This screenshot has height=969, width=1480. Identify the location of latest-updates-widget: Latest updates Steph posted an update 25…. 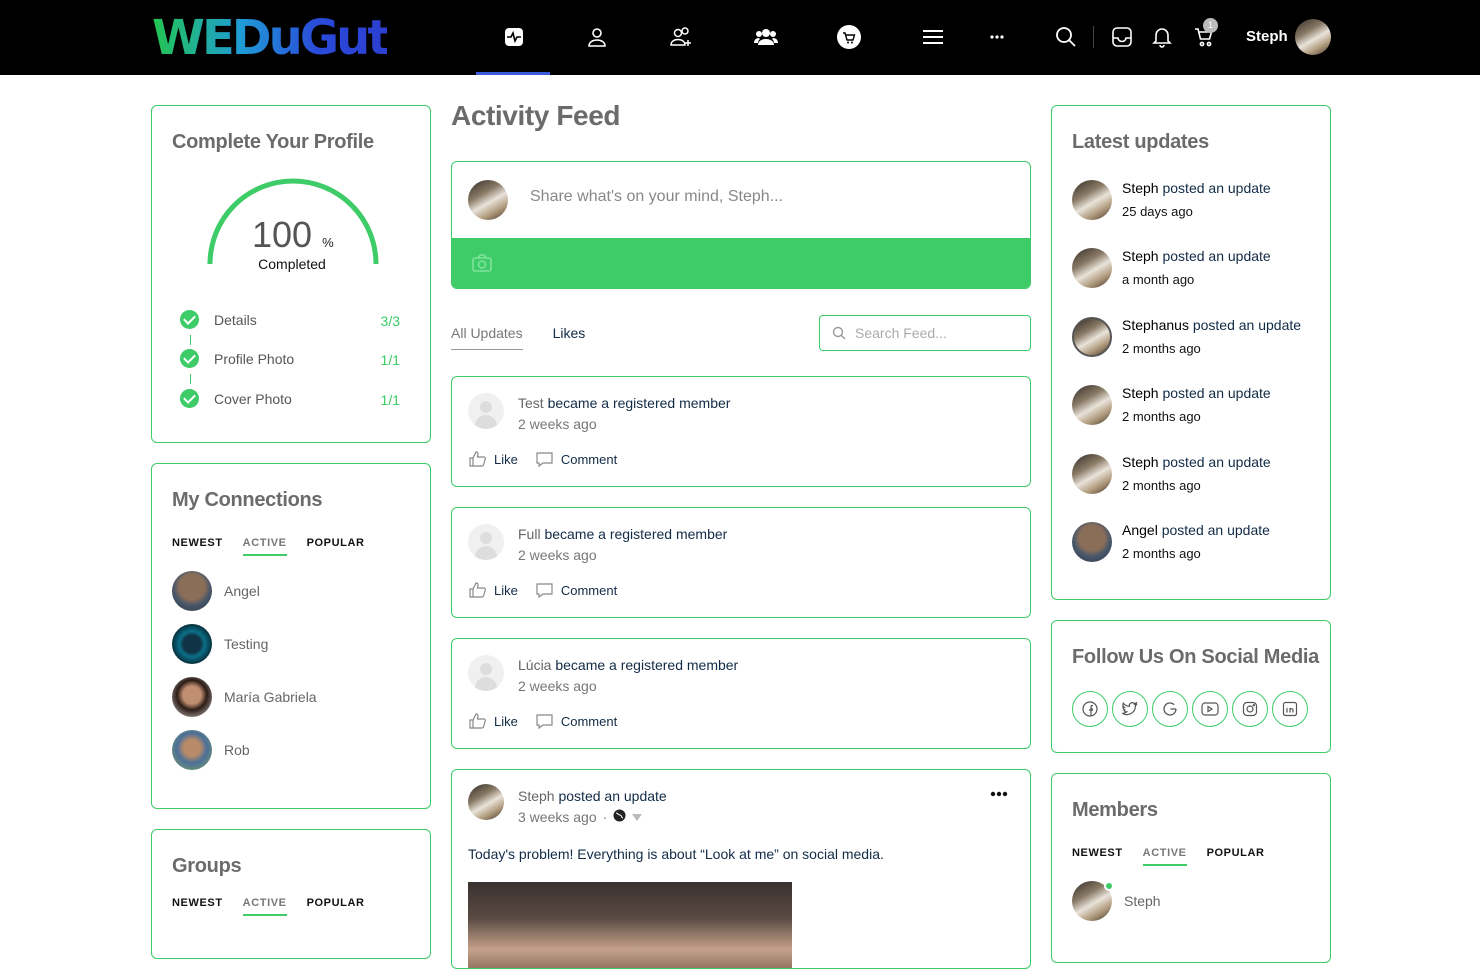
(1191, 352).